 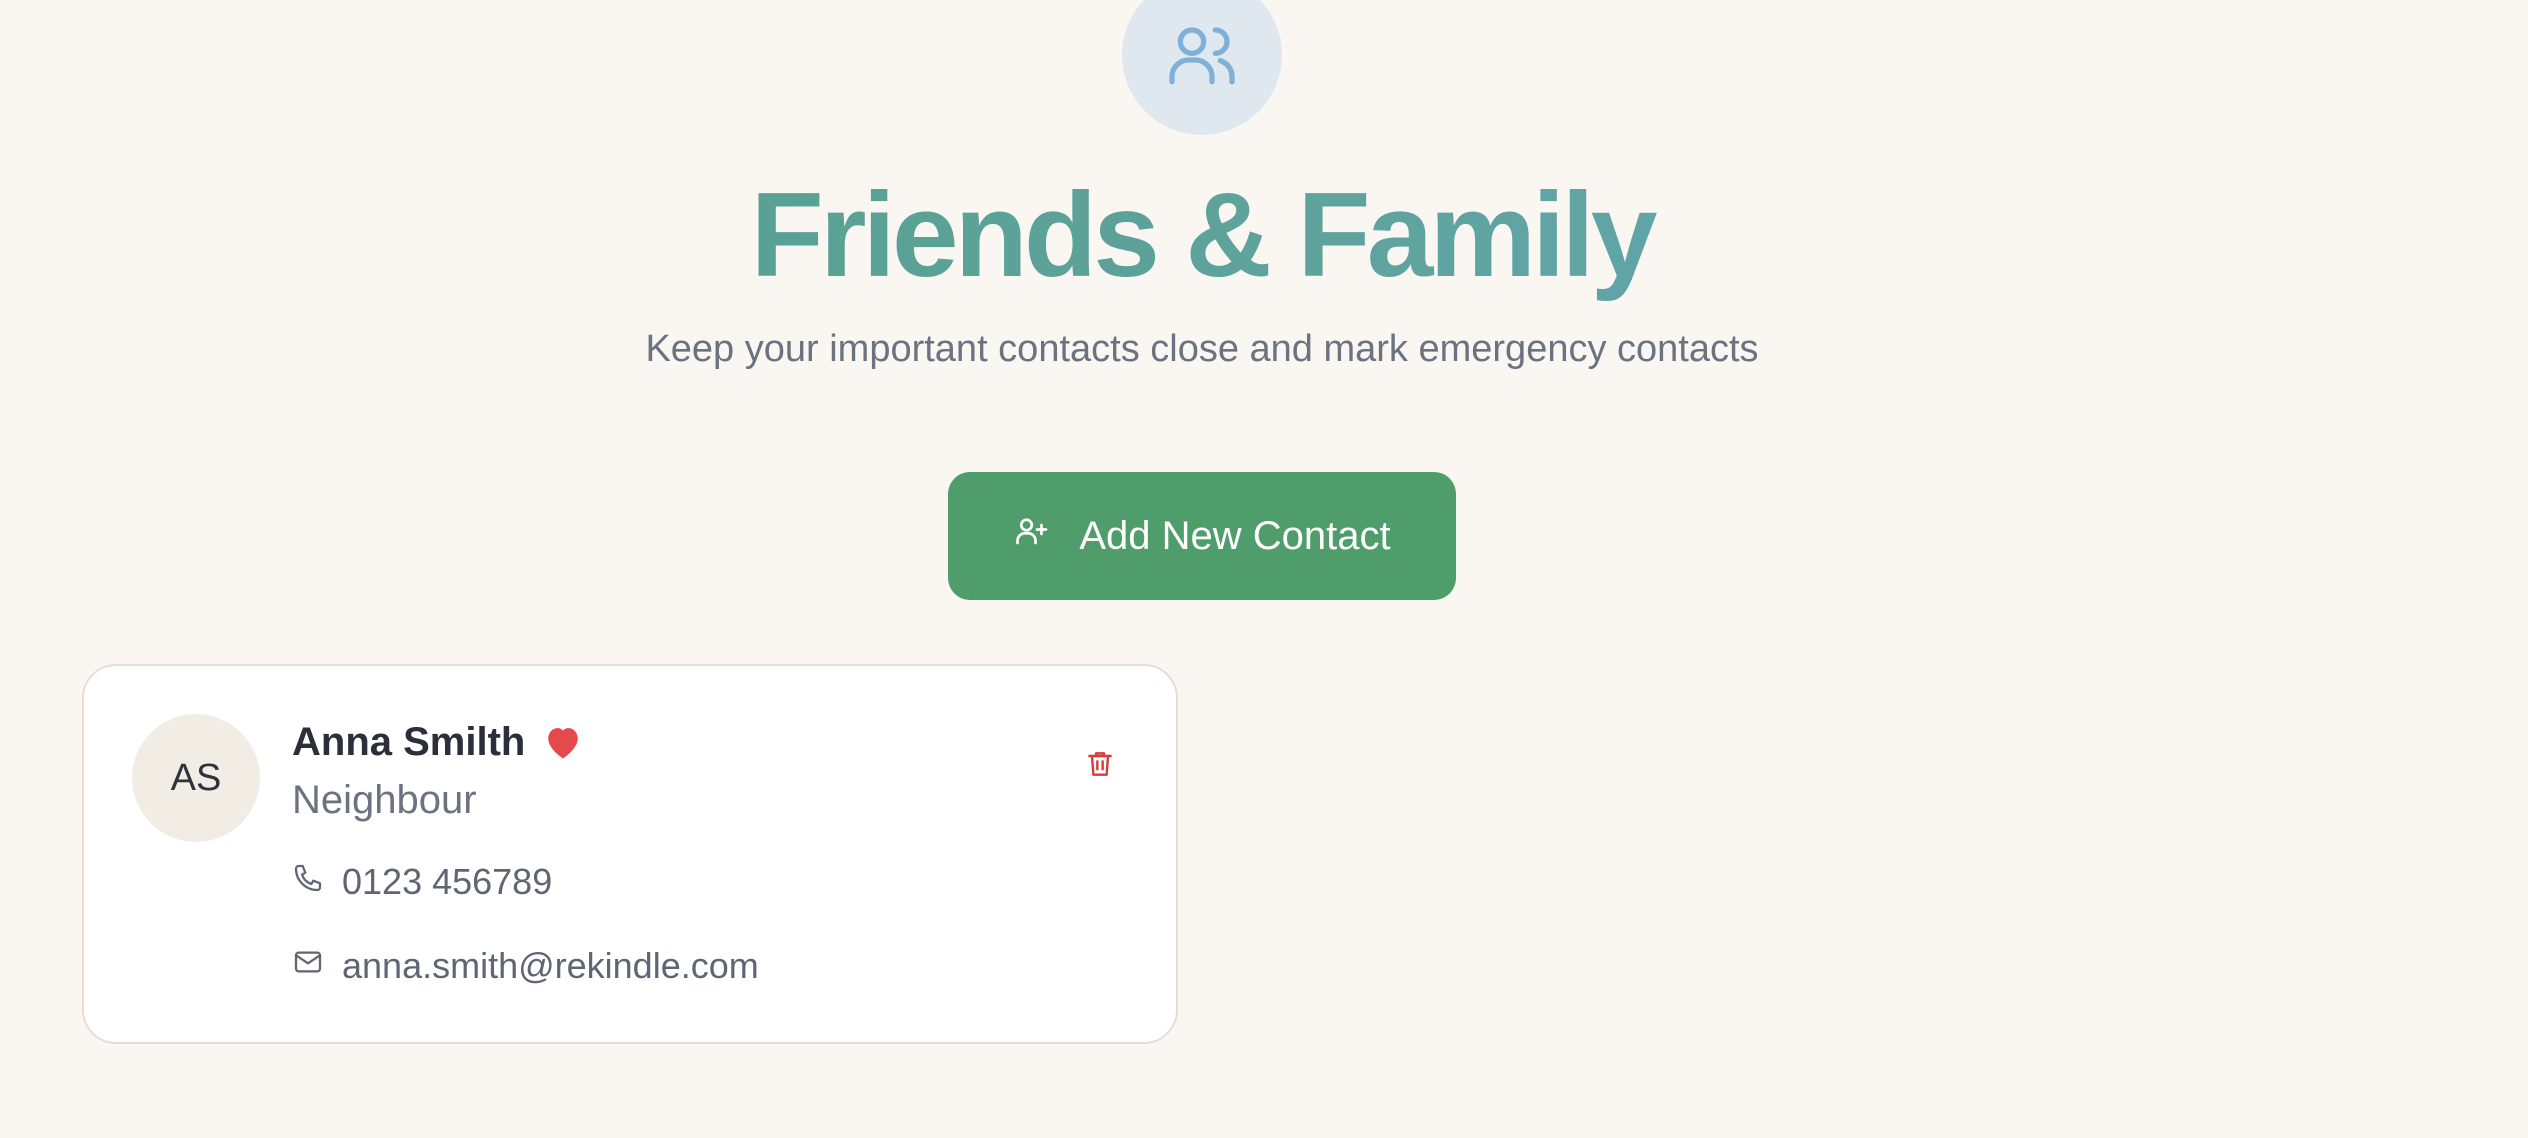 I want to click on contact-name: Anna Smilth, so click(x=409, y=742).